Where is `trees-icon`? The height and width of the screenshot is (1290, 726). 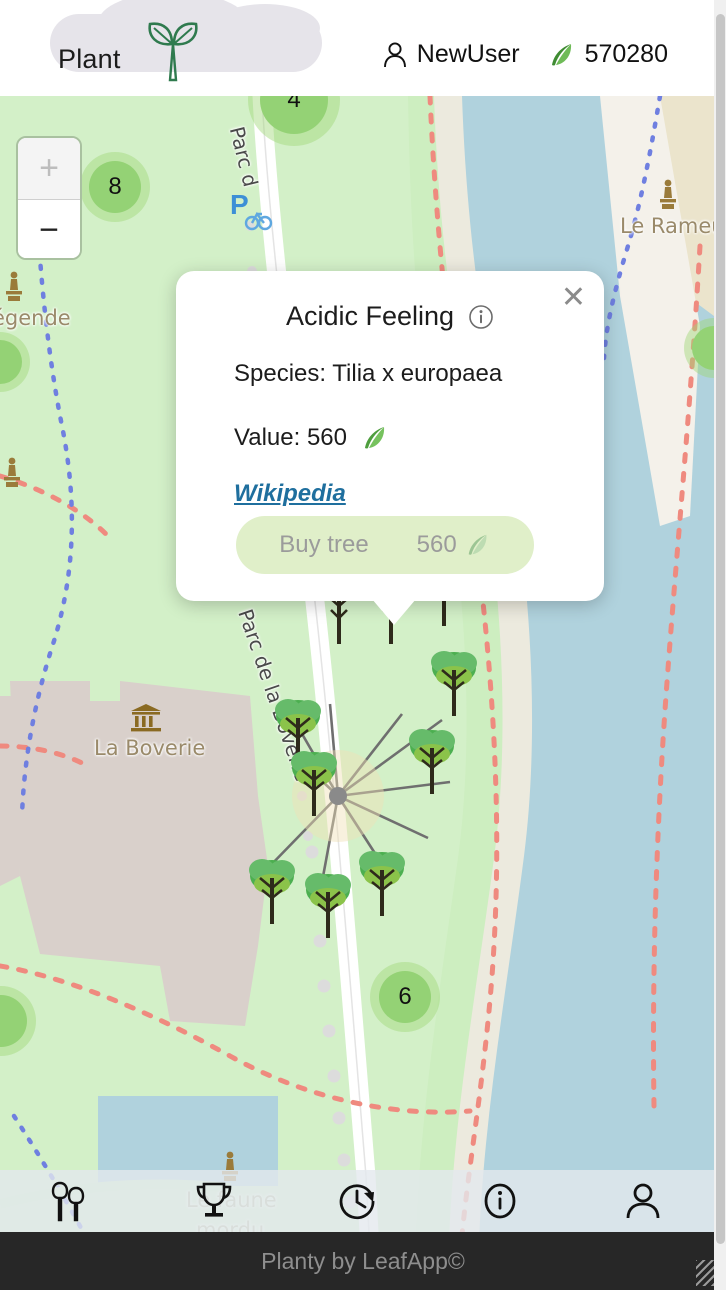 trees-icon is located at coordinates (68, 1201).